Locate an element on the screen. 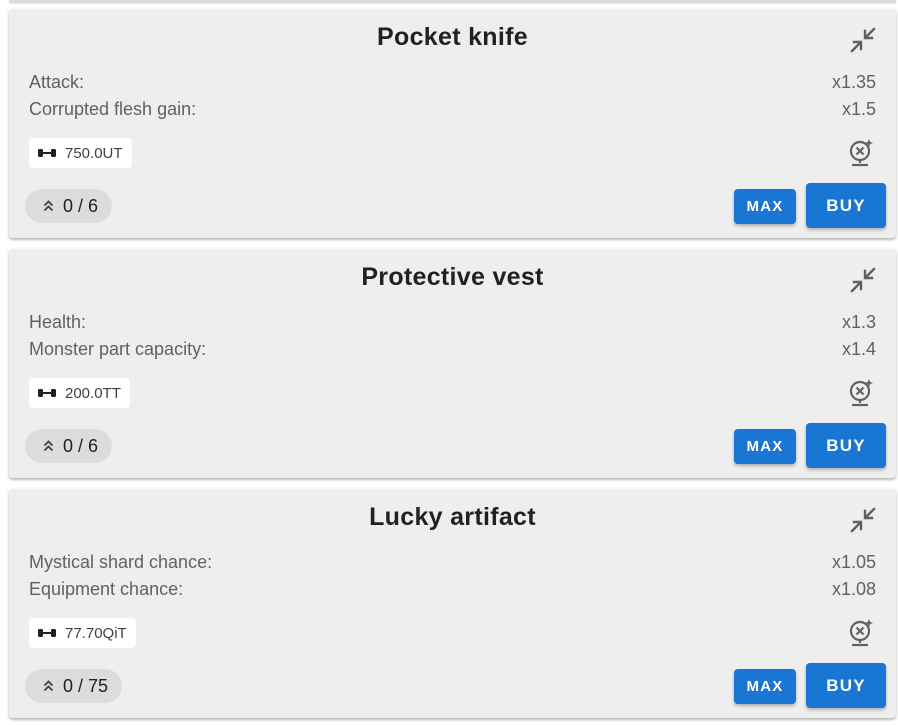  stat-row: Mystical shard chance: x1.05 is located at coordinates (452, 564).